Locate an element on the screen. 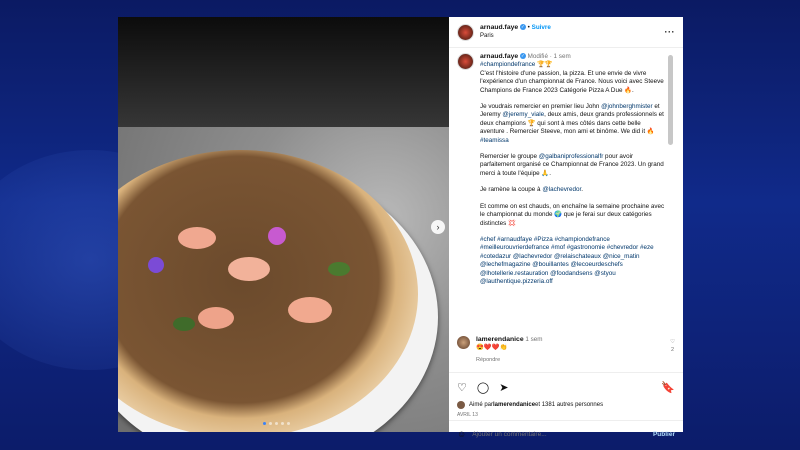 The height and width of the screenshot is (450, 800). liker-username: lamerendanice is located at coordinates (514, 405).